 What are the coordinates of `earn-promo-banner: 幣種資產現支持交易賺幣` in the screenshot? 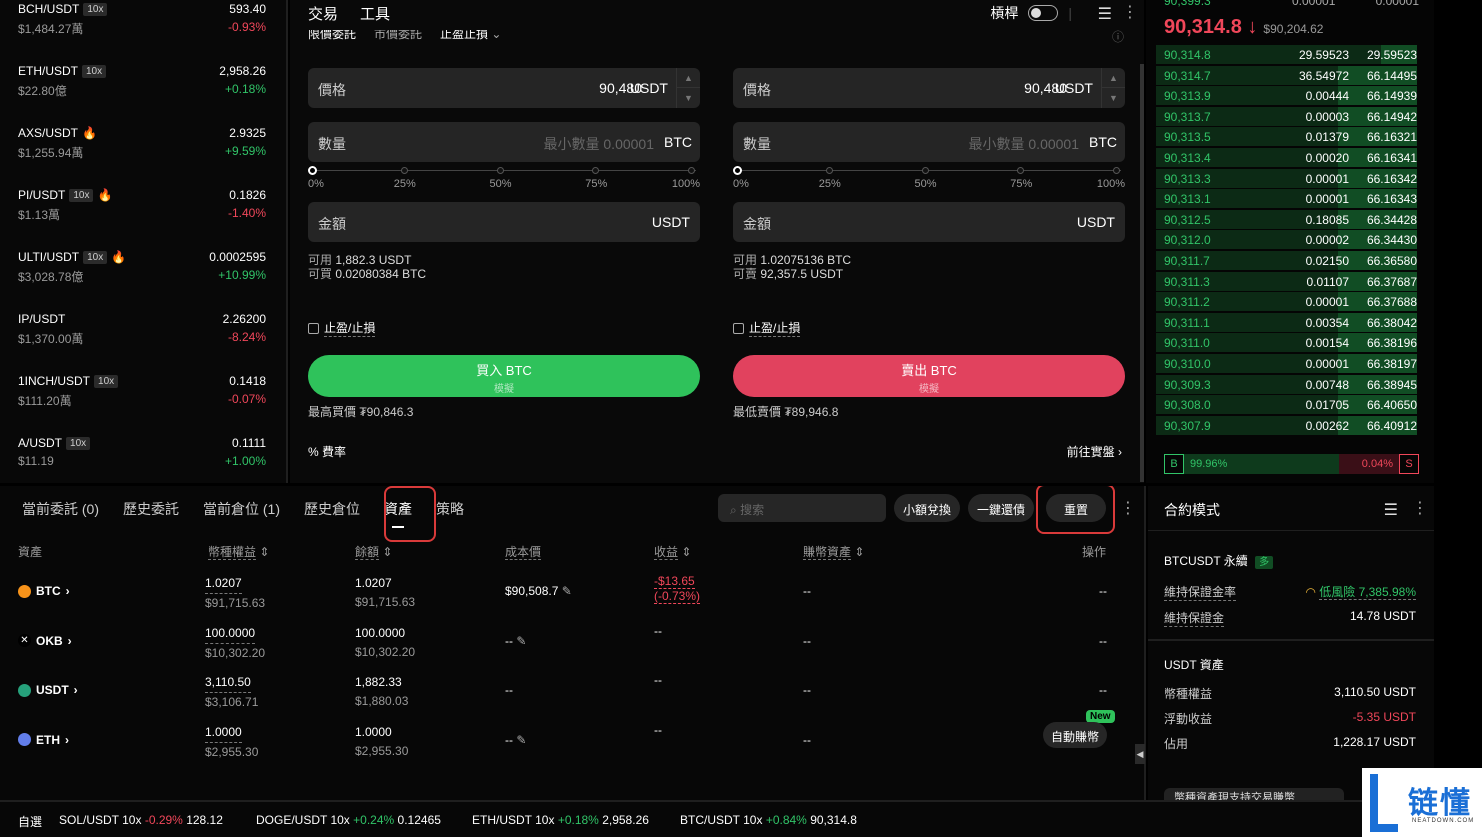 It's located at (1254, 794).